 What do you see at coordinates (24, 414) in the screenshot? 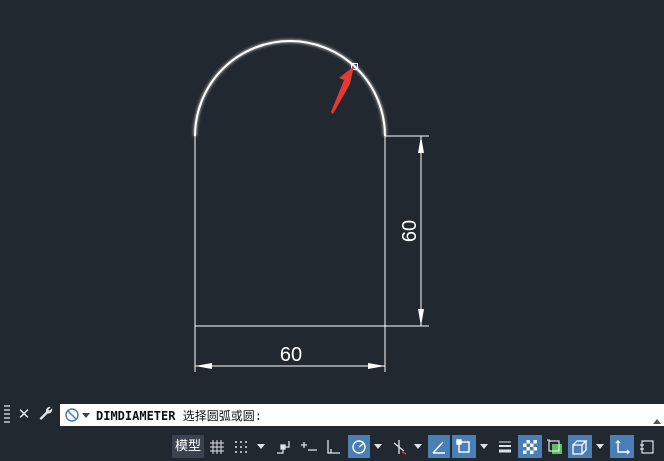
I see `close-icon: ✕` at bounding box center [24, 414].